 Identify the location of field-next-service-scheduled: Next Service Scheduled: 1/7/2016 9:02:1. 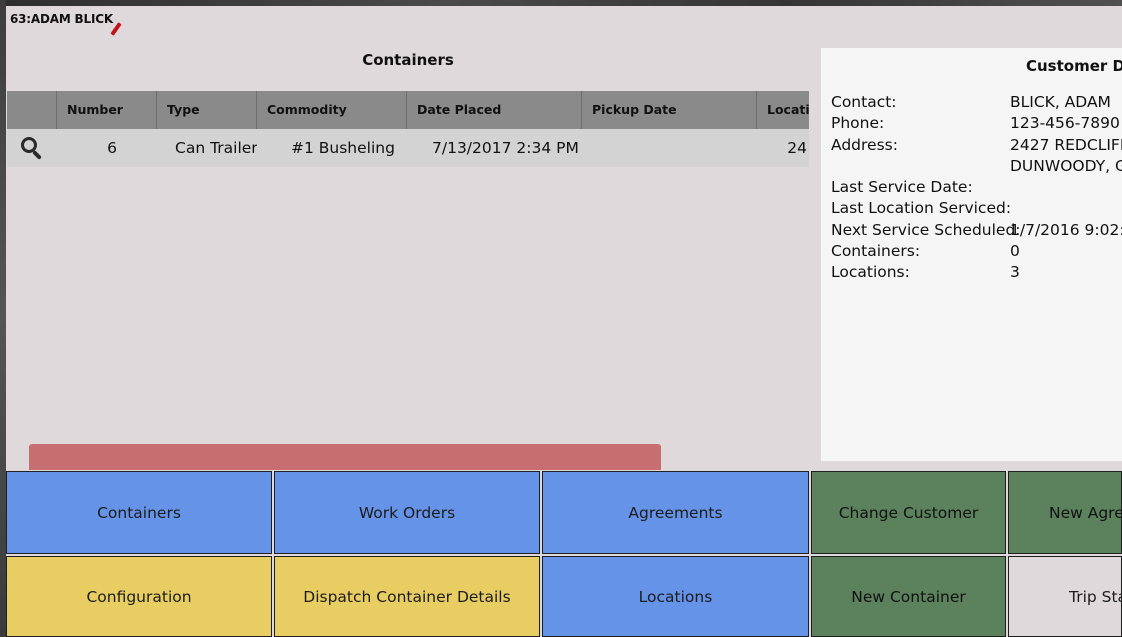
(976, 229).